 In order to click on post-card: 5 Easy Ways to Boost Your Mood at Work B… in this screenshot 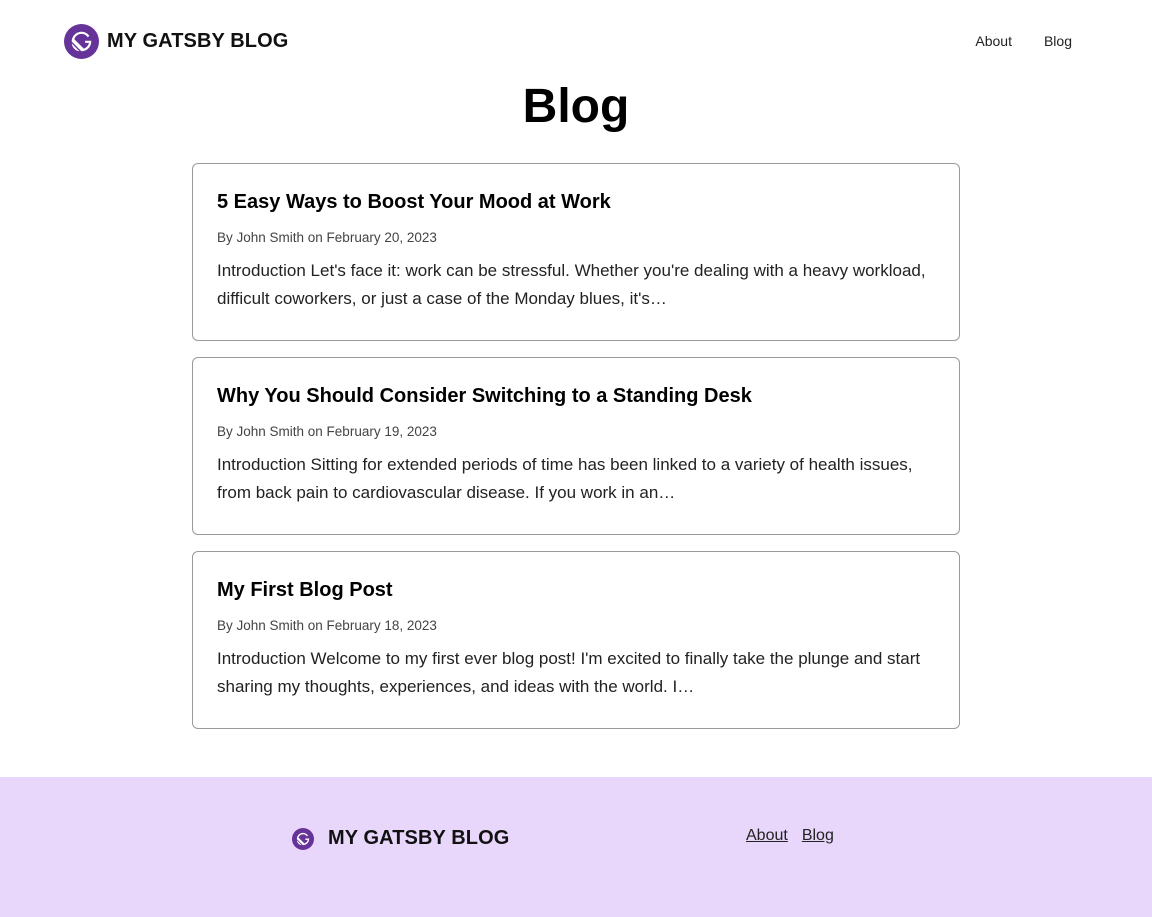, I will do `click(576, 252)`.